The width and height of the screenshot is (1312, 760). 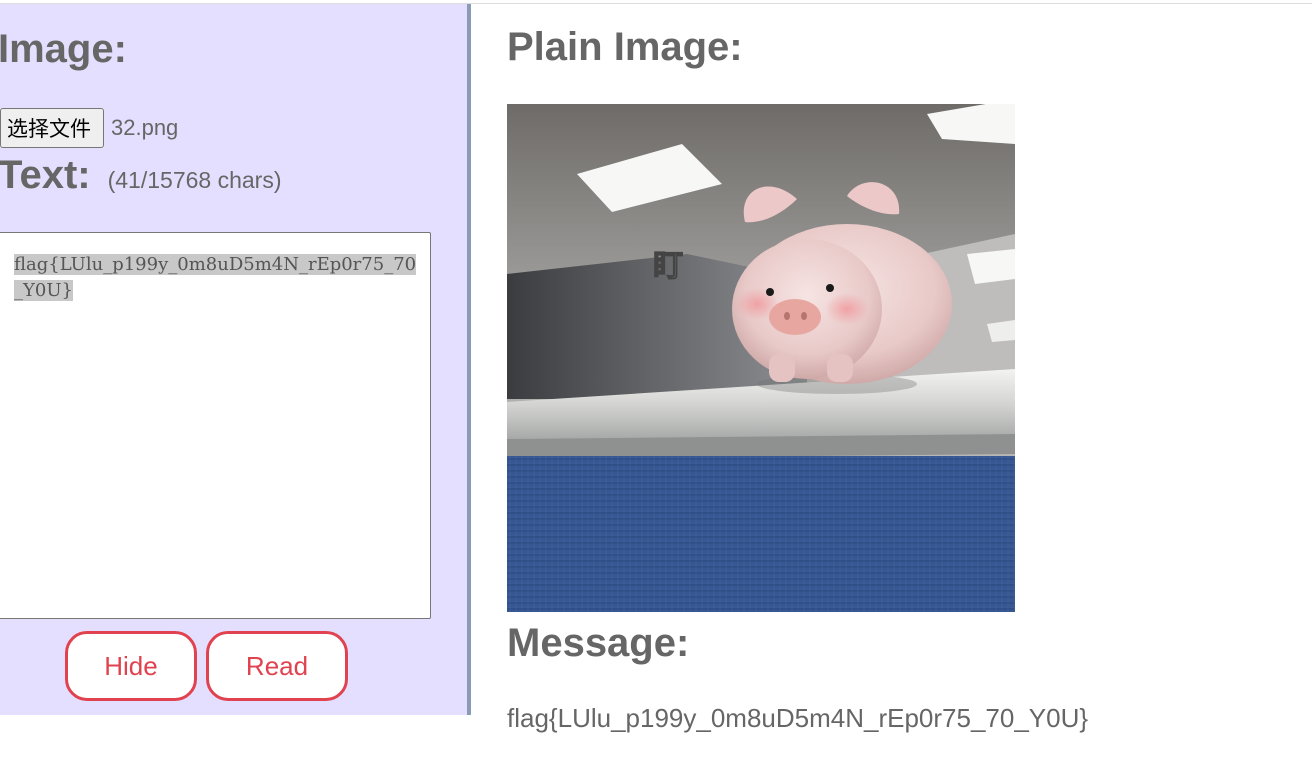 I want to click on image-heading: Image:, so click(x=63, y=49).